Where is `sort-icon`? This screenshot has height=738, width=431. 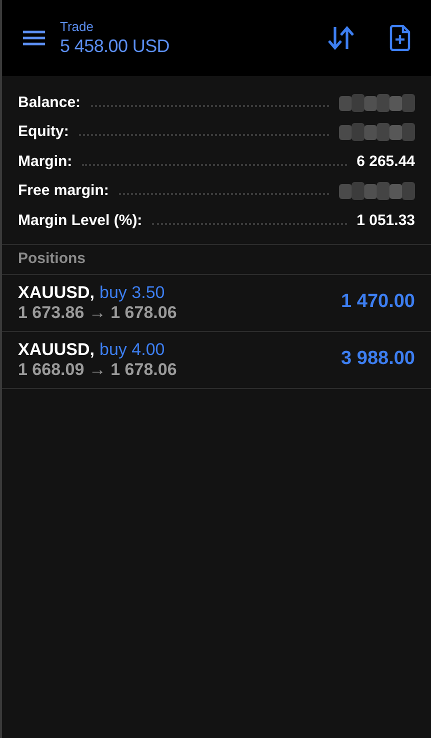
sort-icon is located at coordinates (341, 38).